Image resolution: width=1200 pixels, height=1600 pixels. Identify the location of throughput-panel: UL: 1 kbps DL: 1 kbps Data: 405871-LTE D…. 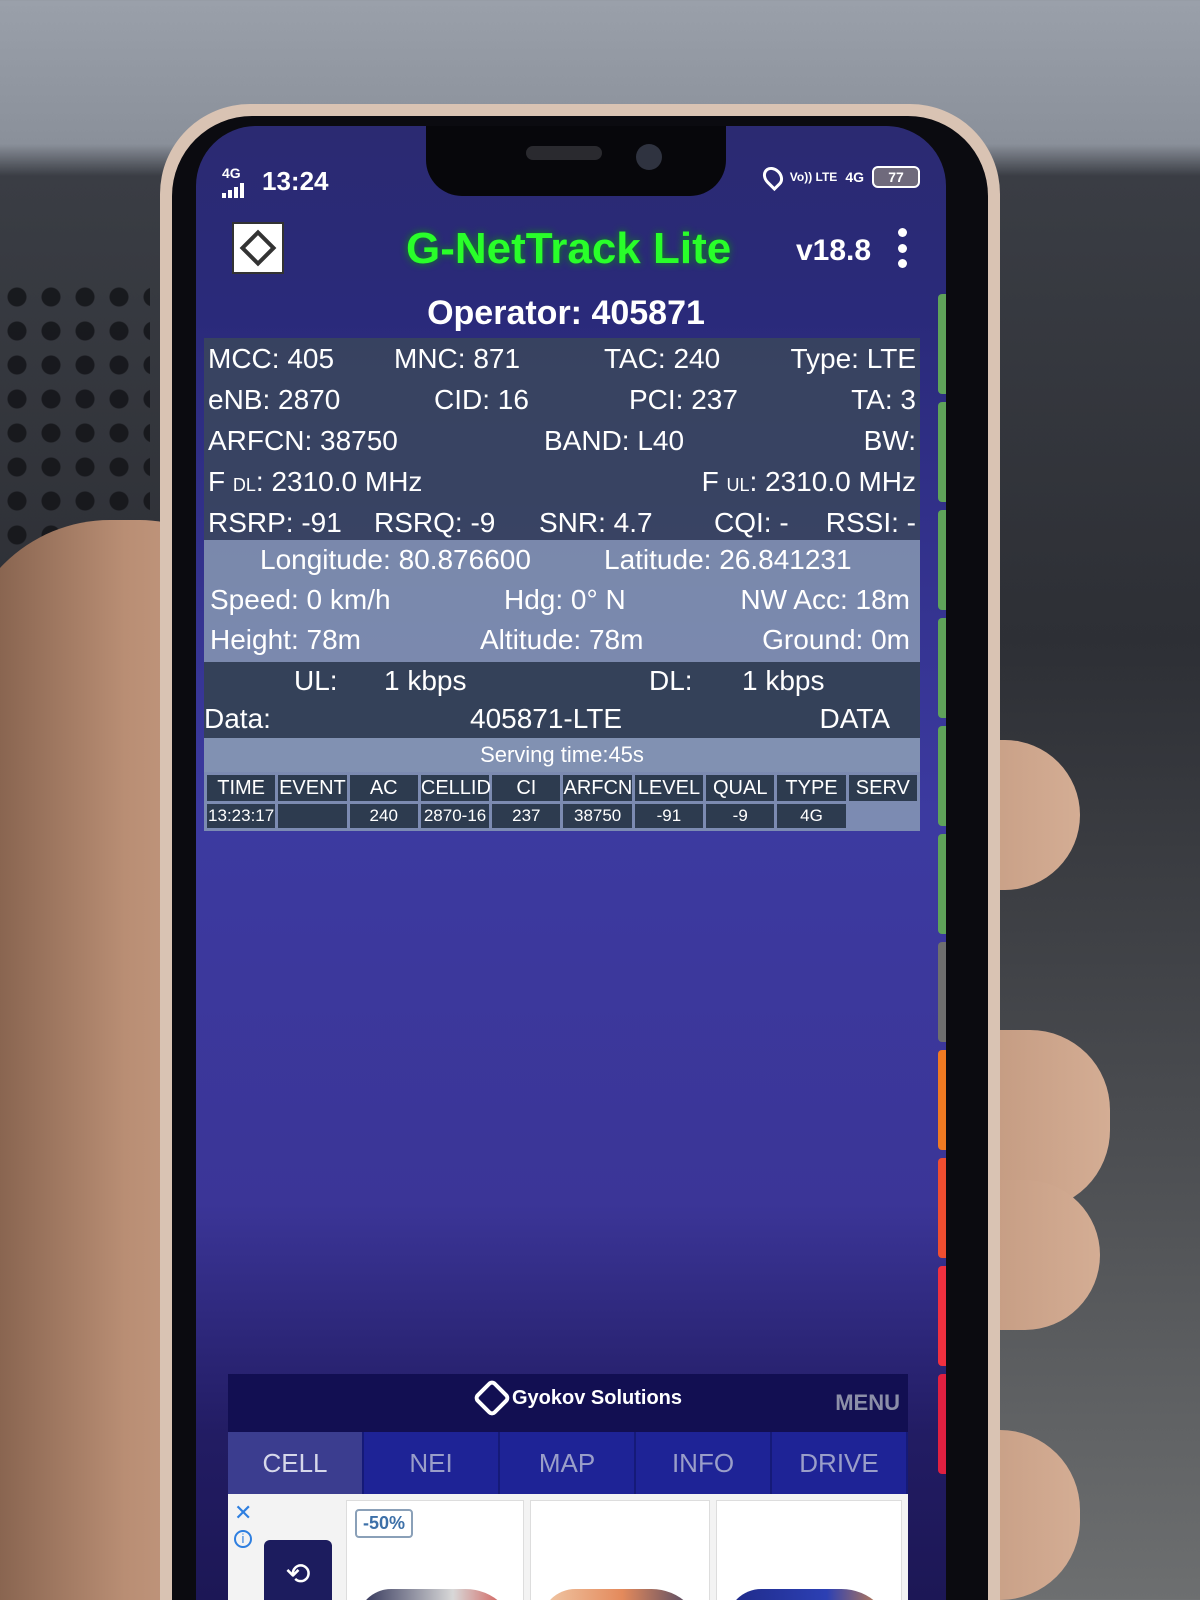
(562, 700).